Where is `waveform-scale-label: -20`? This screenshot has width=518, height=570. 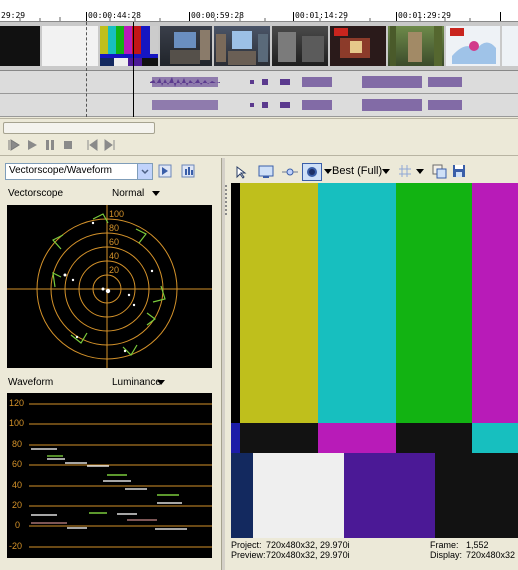
waveform-scale-label: -20 is located at coordinates (16, 546).